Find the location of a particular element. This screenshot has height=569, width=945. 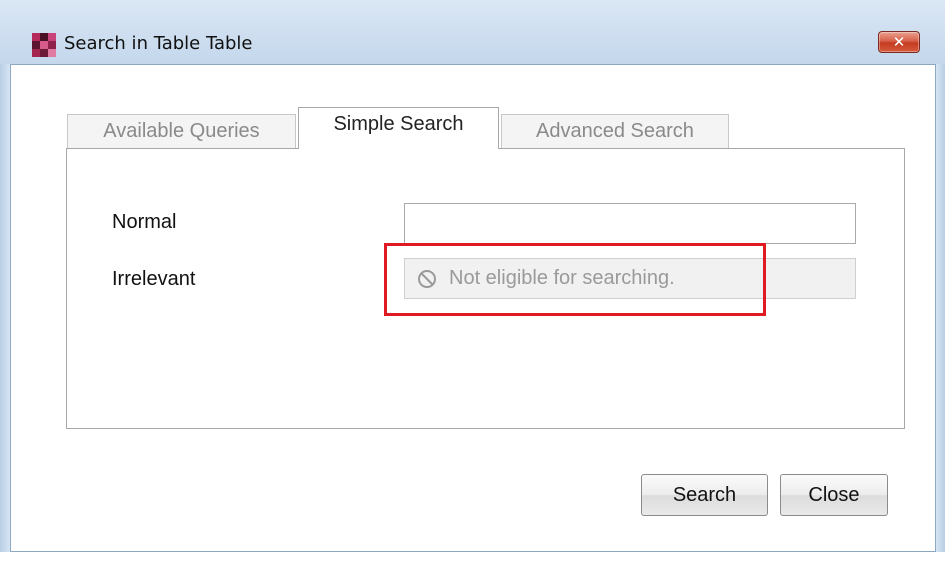

tab-available-queries: Available Queries is located at coordinates (181, 131).